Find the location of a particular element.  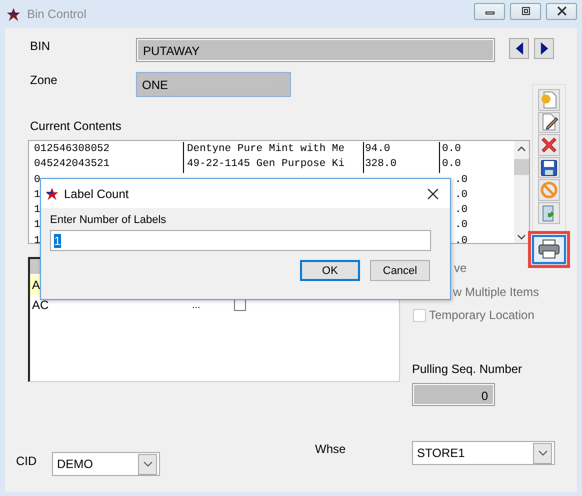

table-cell: 49-22-1145 Gen Purpose Ki is located at coordinates (273, 165).